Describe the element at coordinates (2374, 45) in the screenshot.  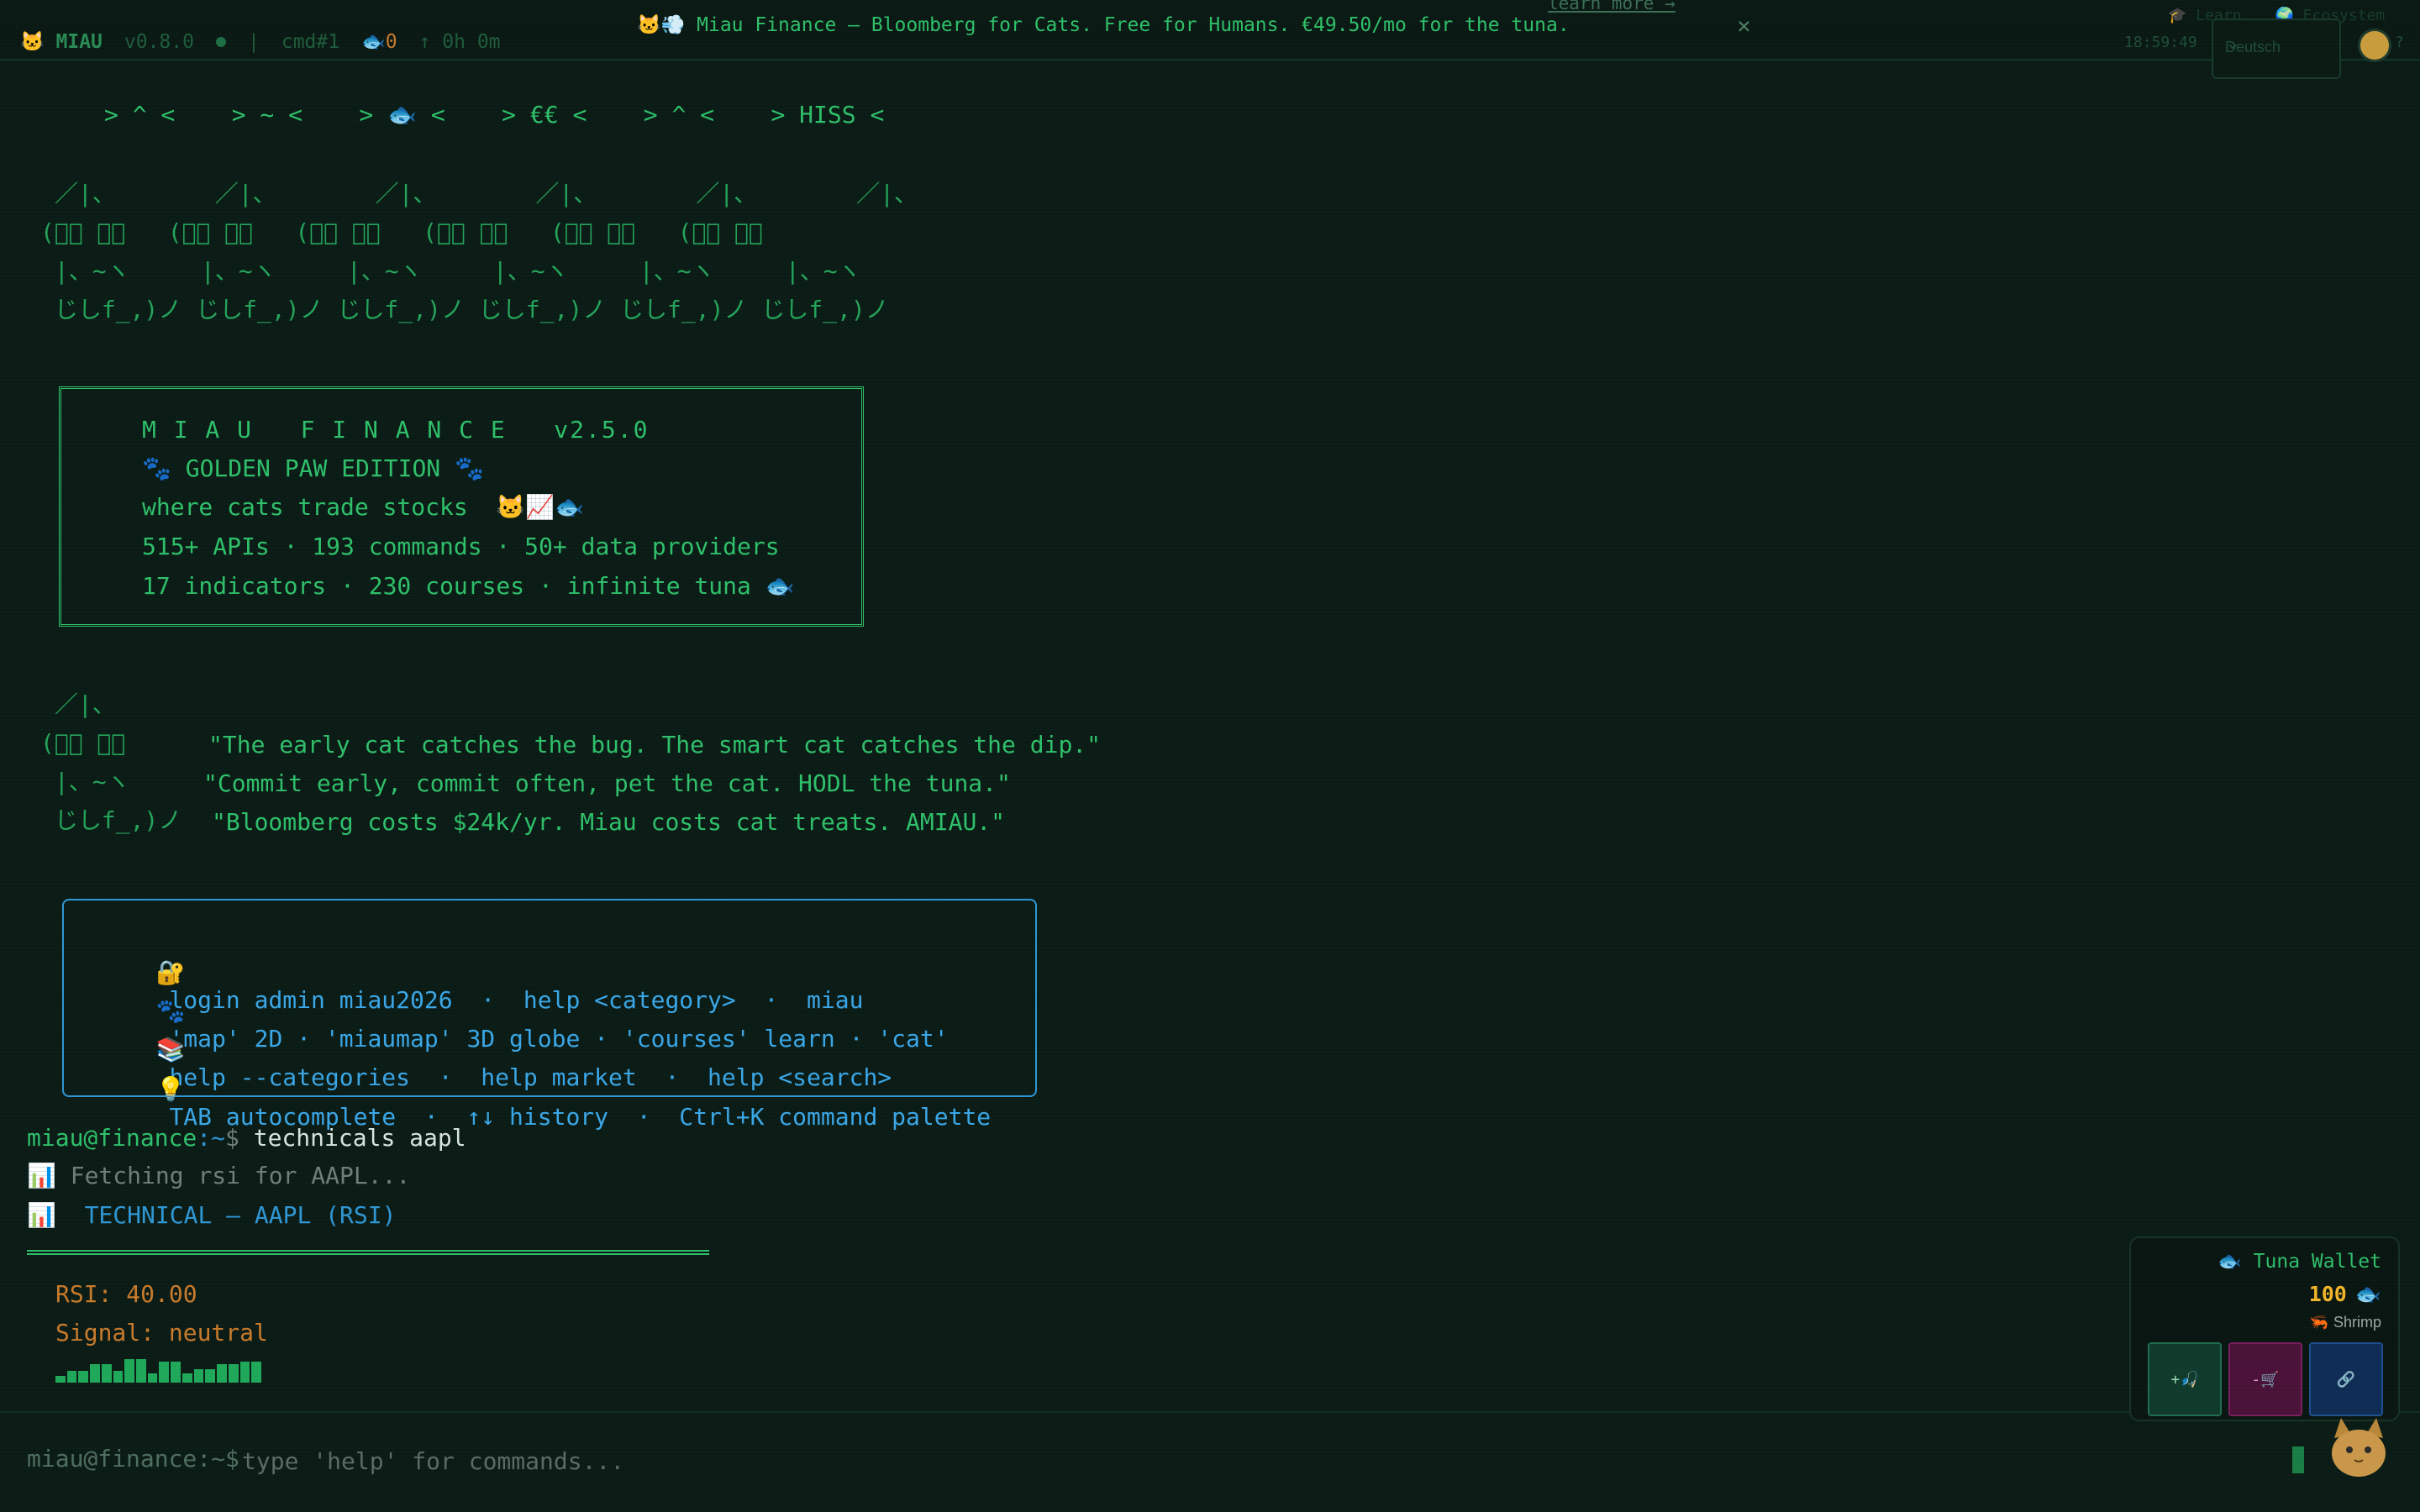
I see `user-avatar` at that location.